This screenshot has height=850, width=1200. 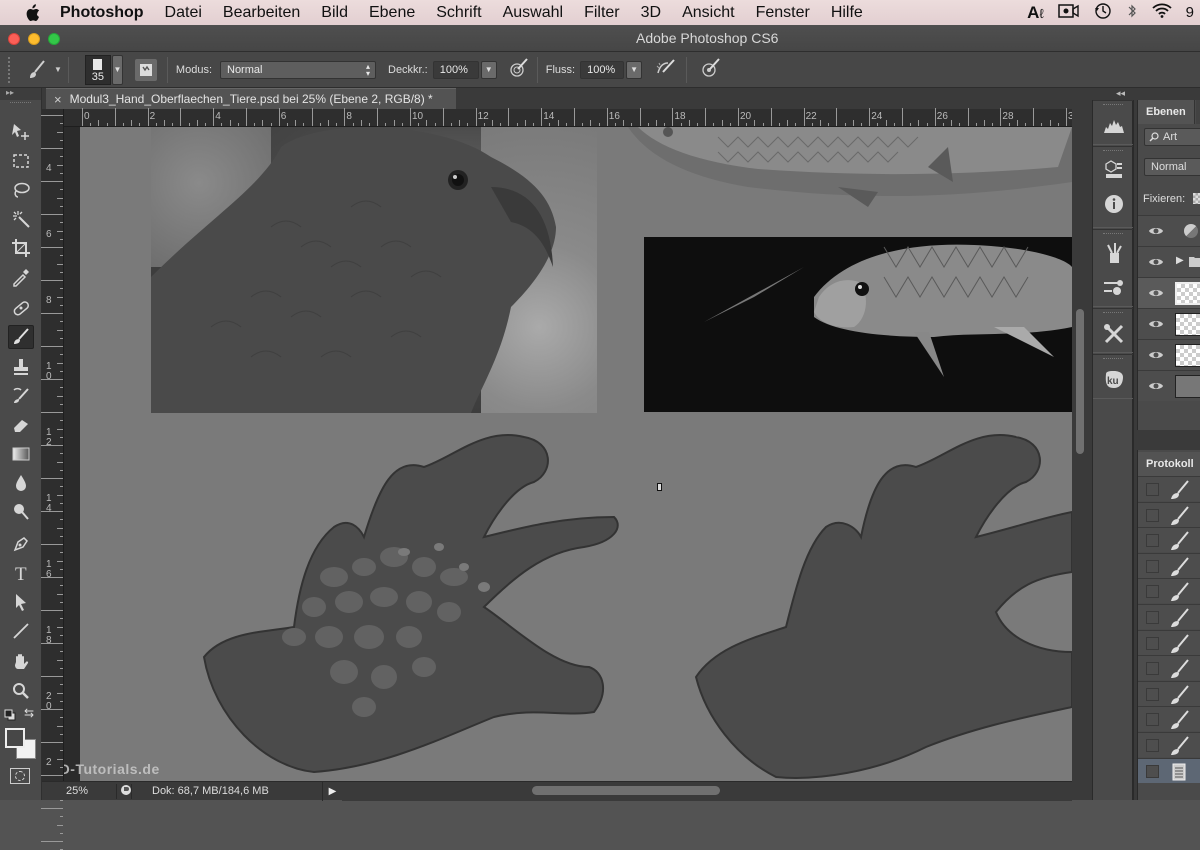 What do you see at coordinates (21, 396) in the screenshot?
I see `history-brush-tool` at bounding box center [21, 396].